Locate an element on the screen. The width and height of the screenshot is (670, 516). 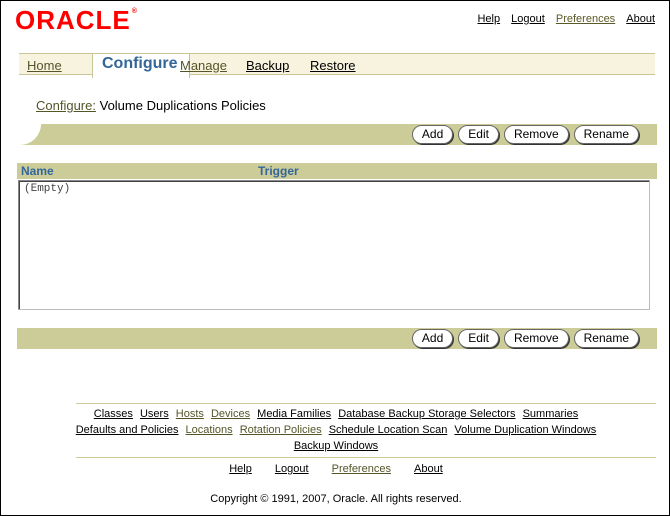
tab-manage: Manage is located at coordinates (203, 65).